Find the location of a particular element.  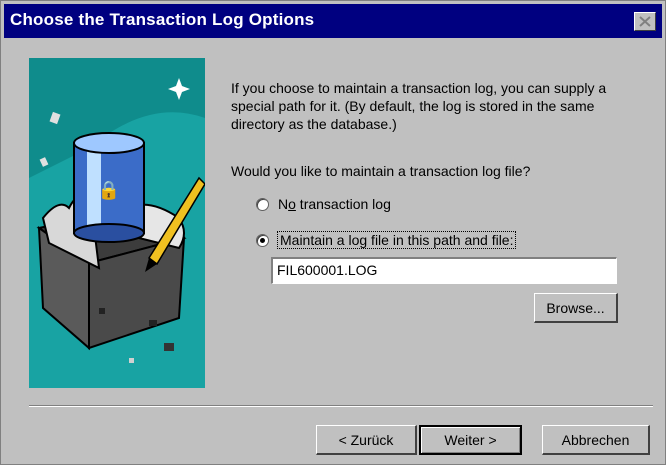

radio-no-log-label: No transaction log is located at coordinates (334, 204).